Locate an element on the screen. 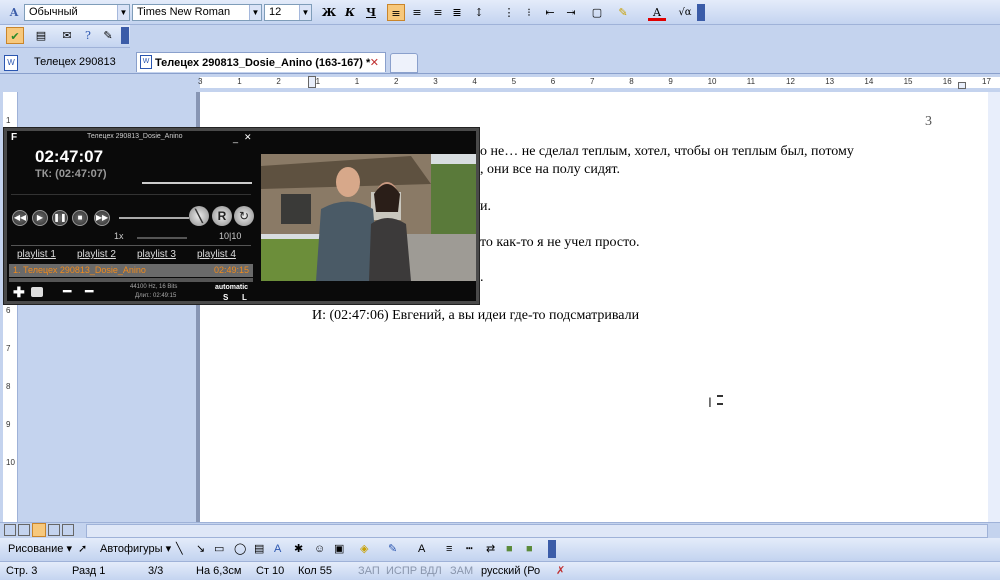 The height and width of the screenshot is (580, 1000). arrow-style-icon: ⇄ is located at coordinates (490, 549).